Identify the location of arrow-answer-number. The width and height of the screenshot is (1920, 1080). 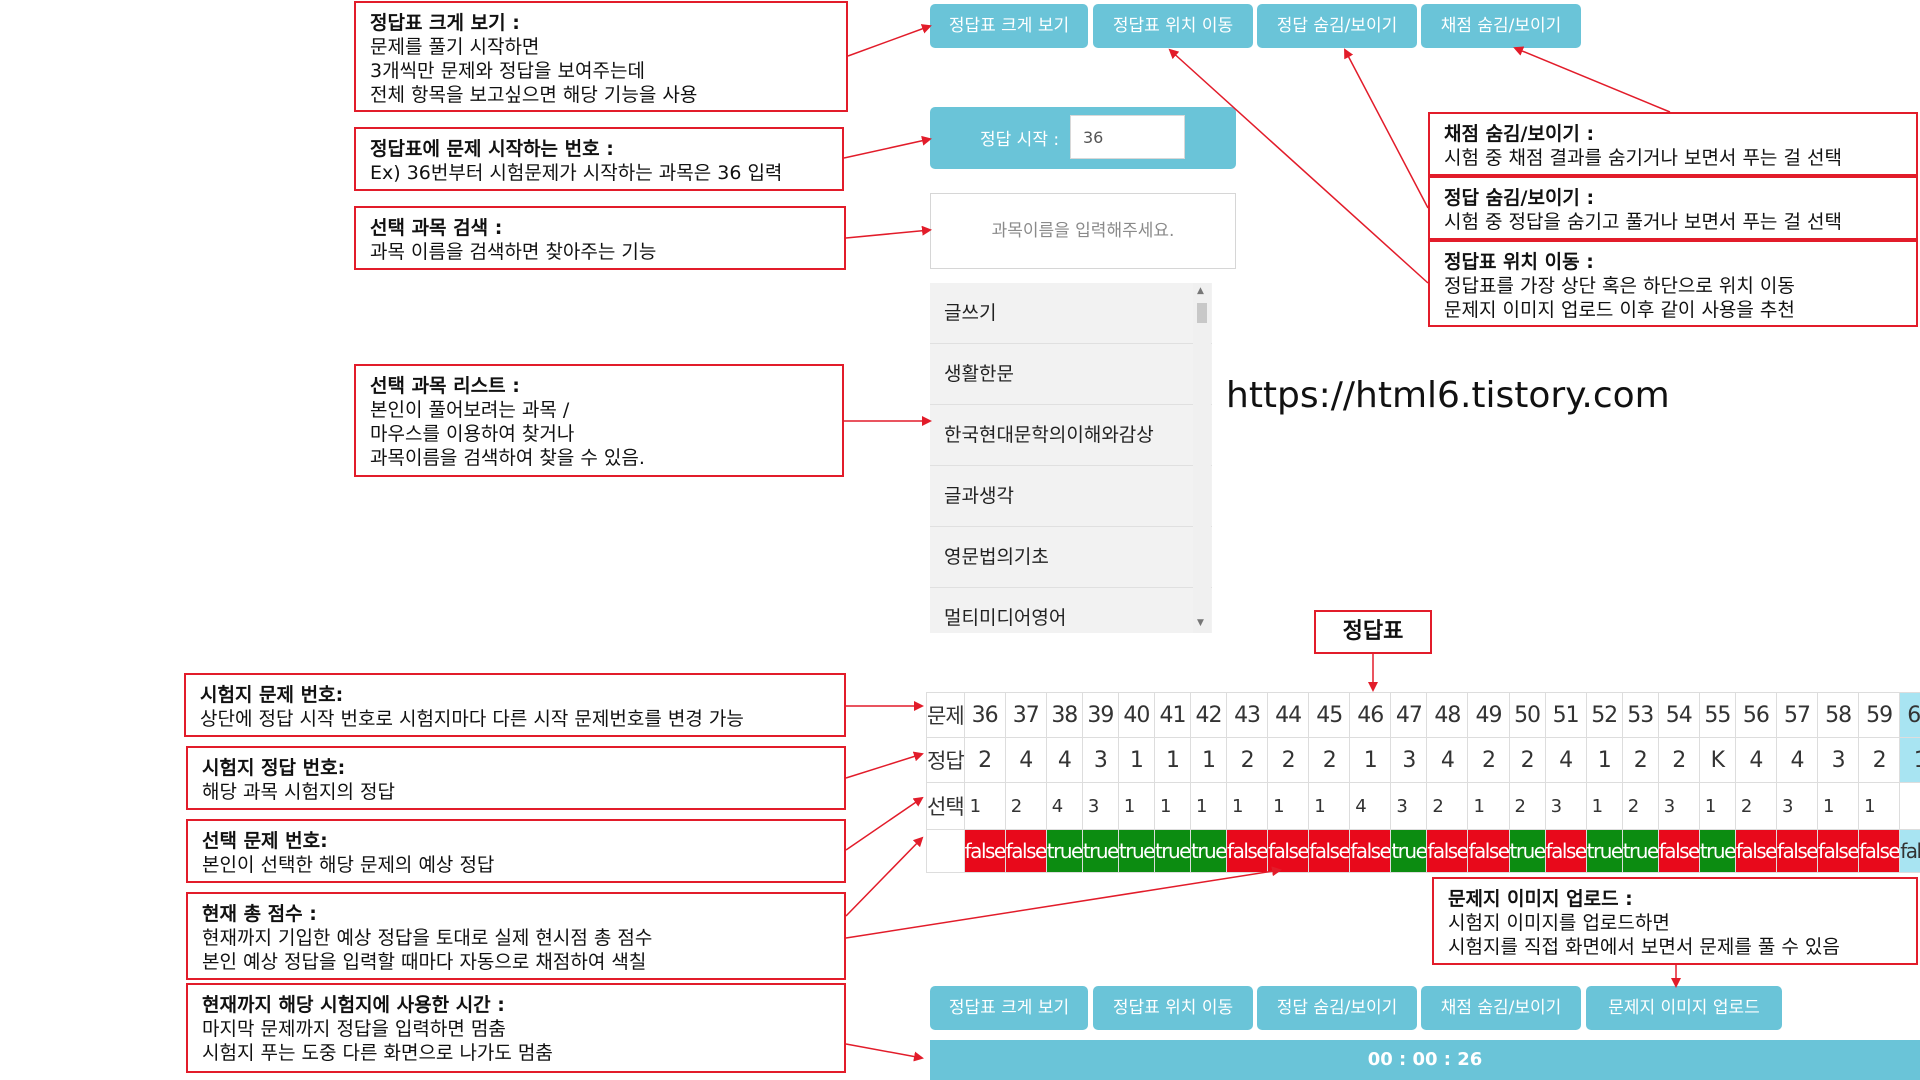
(884, 765).